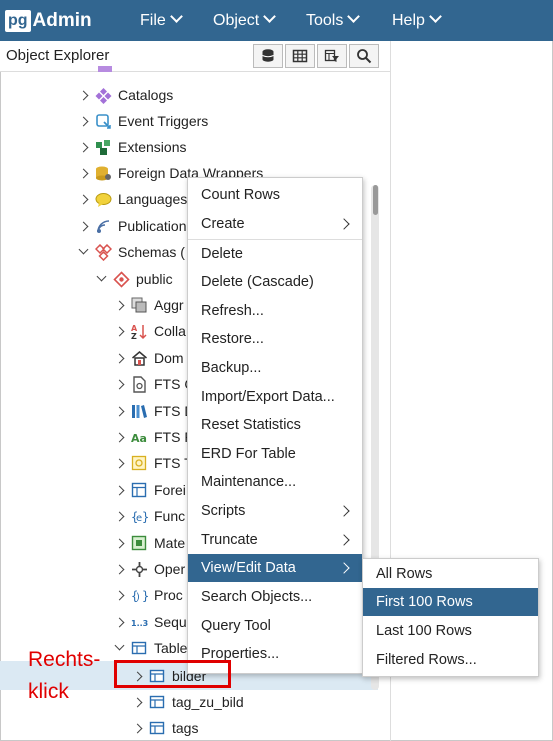  I want to click on tree-item-tables: Table, so click(150, 648).